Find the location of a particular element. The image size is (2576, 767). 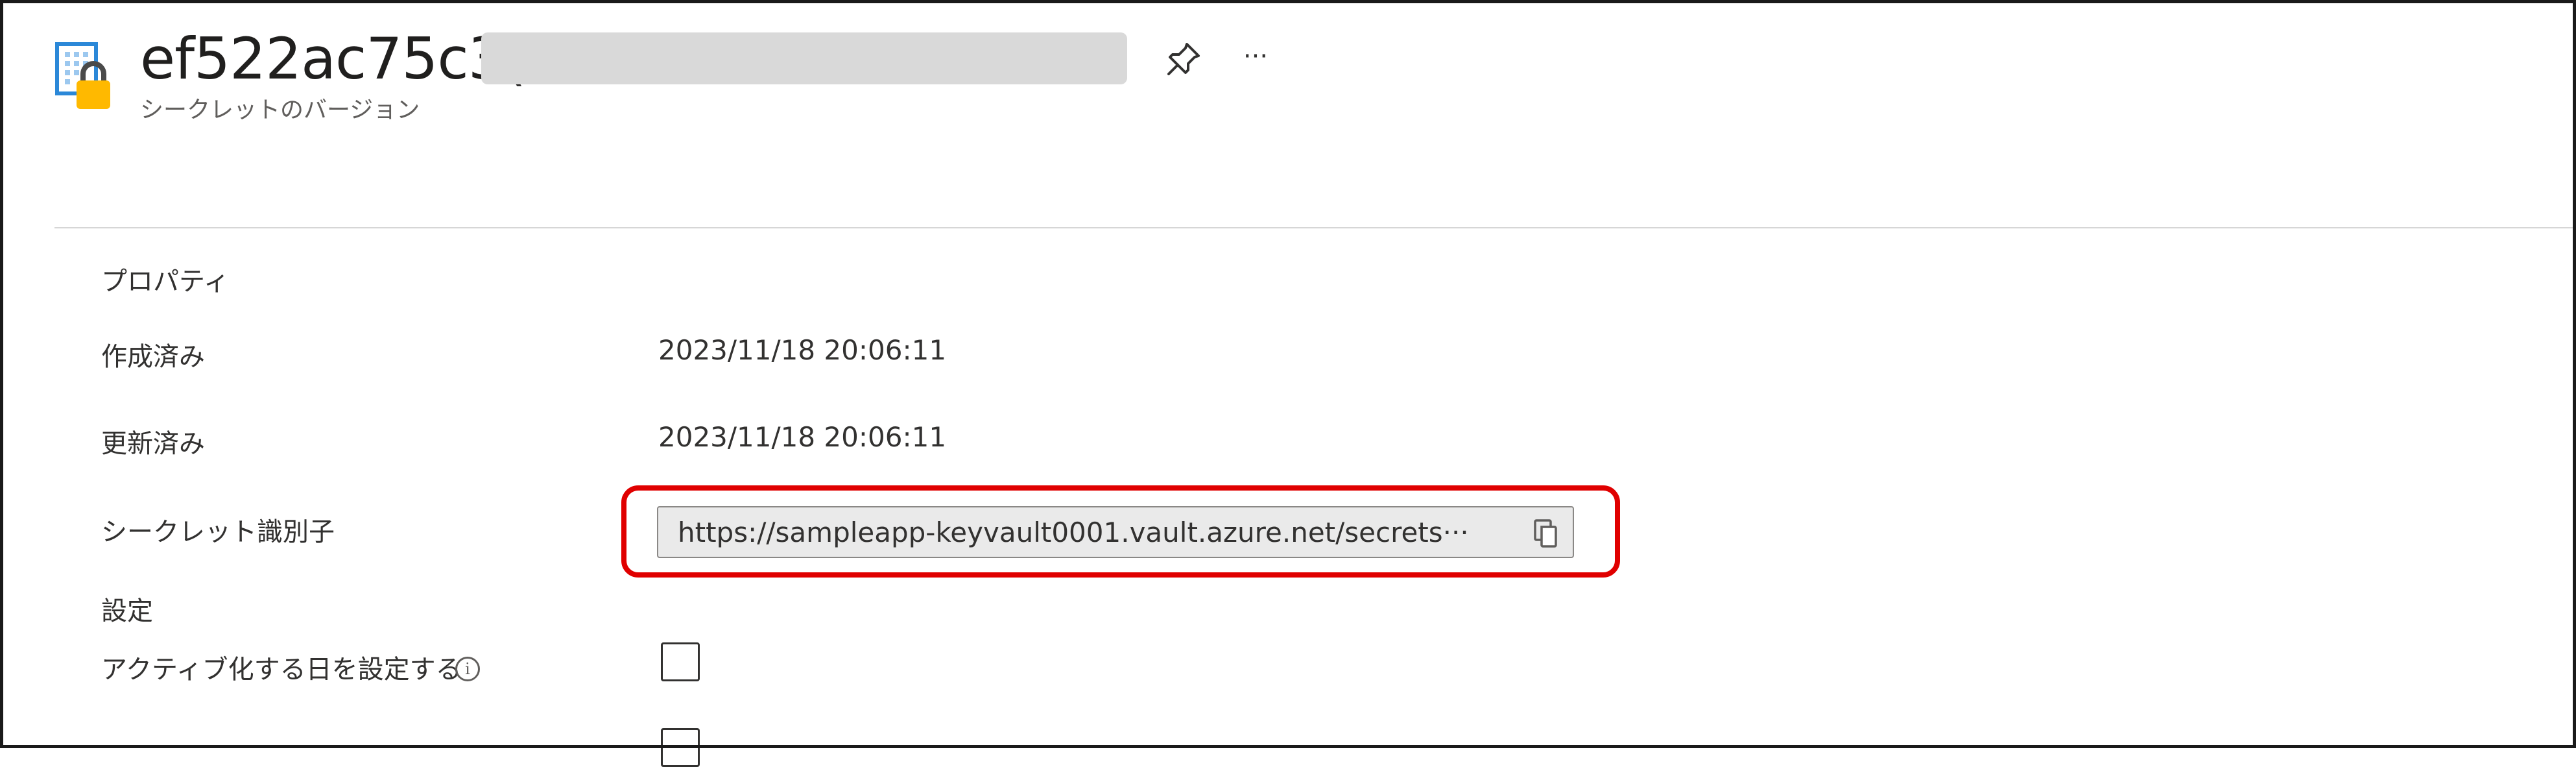

activation-date-label: アクティブ化する日を設定する is located at coordinates (281, 670).